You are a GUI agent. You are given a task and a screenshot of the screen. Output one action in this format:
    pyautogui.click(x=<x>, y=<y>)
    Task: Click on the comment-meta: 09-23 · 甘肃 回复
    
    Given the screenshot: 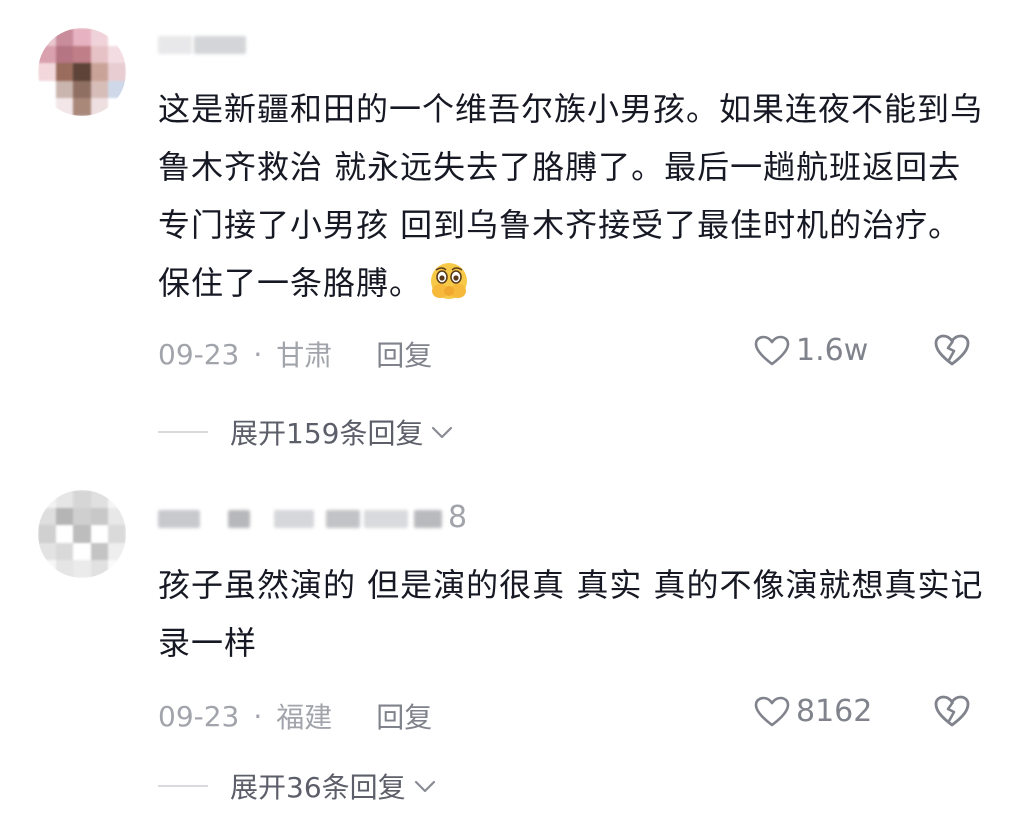 What is the action you would take?
    pyautogui.click(x=295, y=354)
    